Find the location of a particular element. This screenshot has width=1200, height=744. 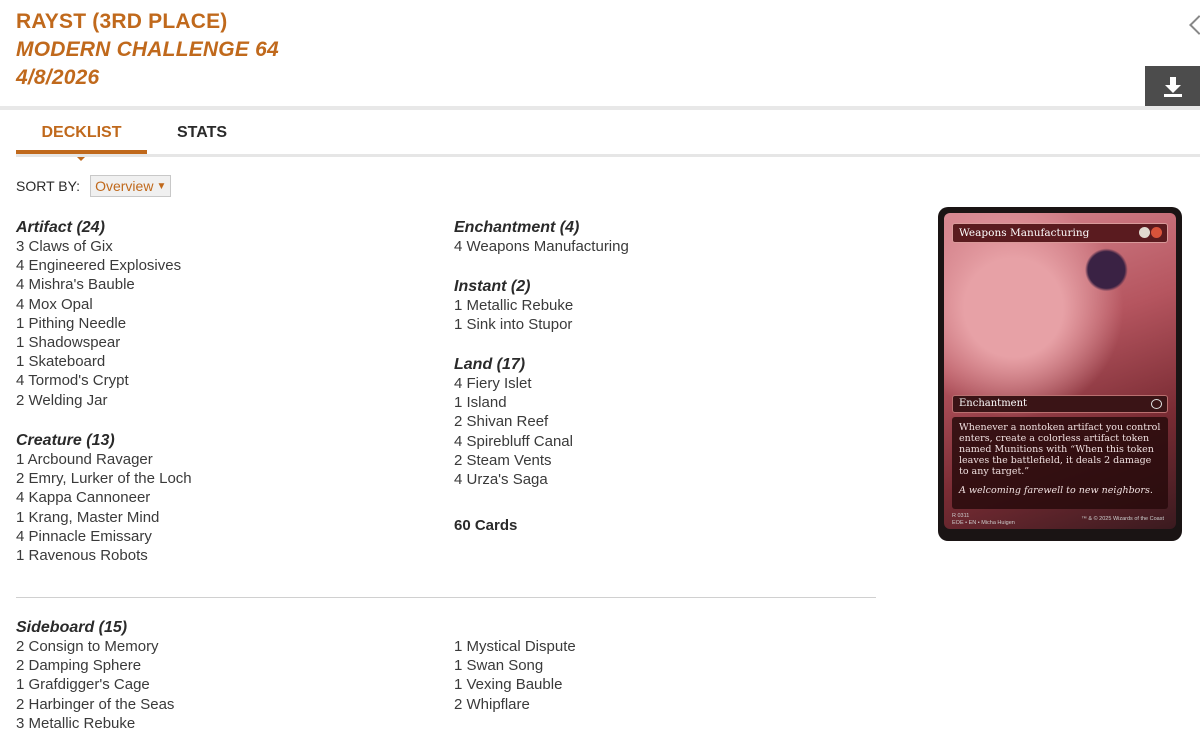

mana-cost-icon is located at coordinates (1151, 233).